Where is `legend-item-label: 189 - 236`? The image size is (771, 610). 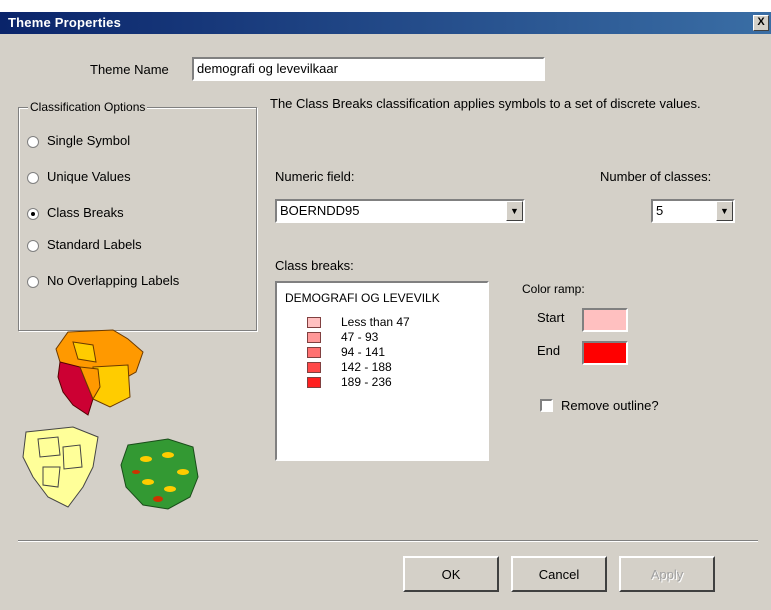
legend-item-label: 189 - 236 is located at coordinates (366, 382).